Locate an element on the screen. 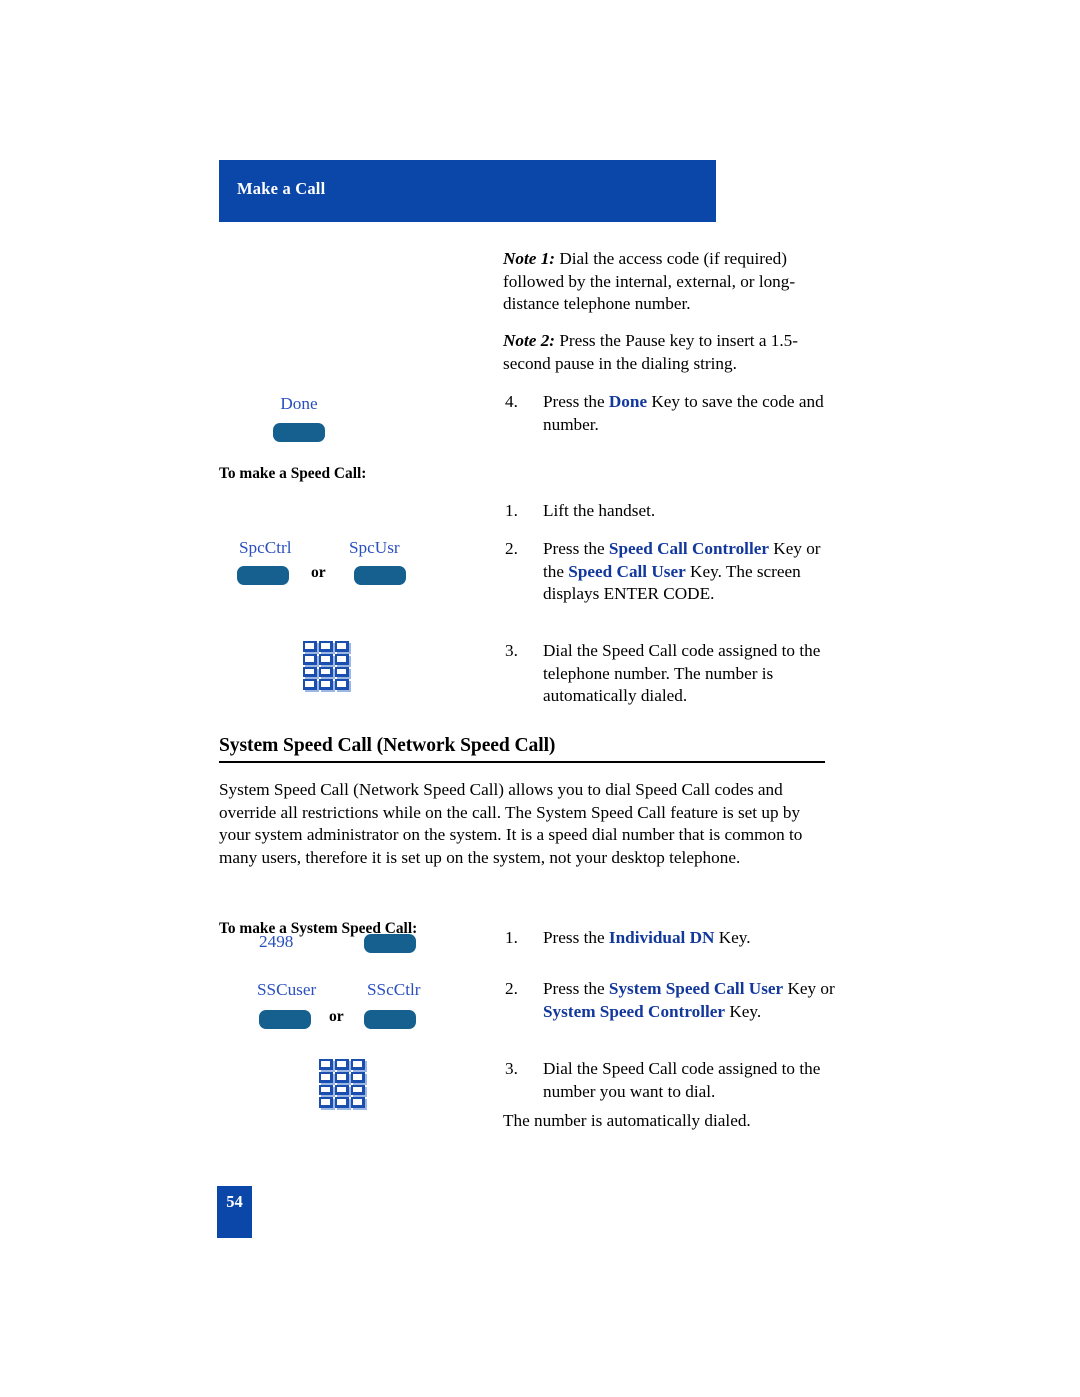 The image size is (1080, 1397). step-4-pre: Press the is located at coordinates (576, 401).